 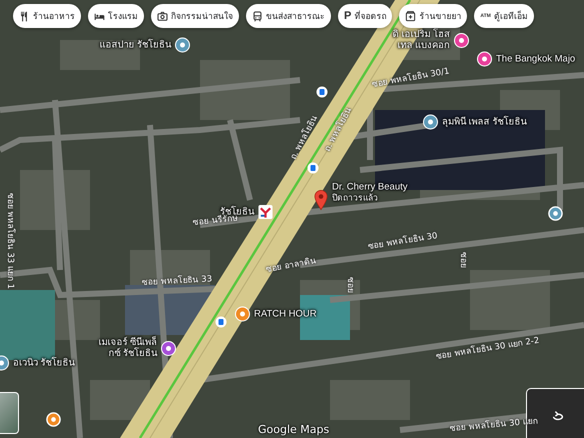 I want to click on bus-icon, so click(x=257, y=16).